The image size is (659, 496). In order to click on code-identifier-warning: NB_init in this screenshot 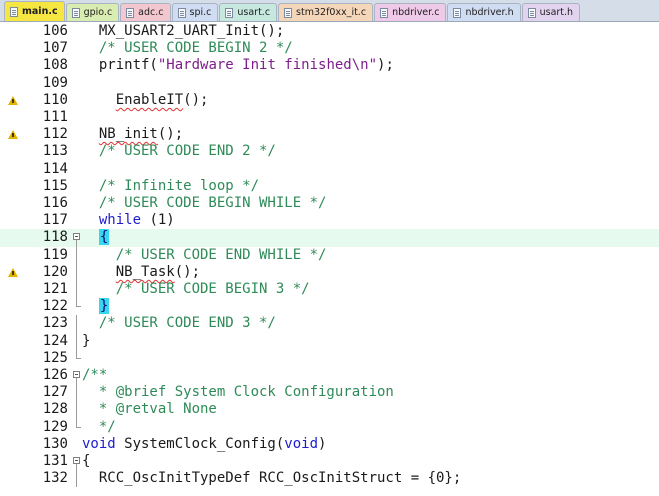, I will do `click(128, 134)`.